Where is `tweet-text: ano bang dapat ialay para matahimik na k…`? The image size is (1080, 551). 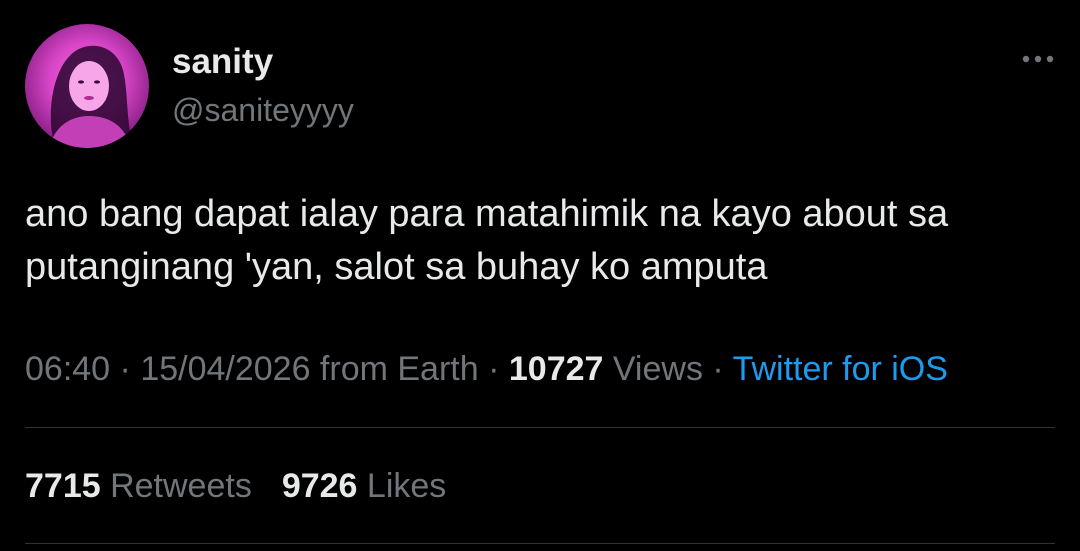
tweet-text: ano bang dapat ialay para matahimik na k… is located at coordinates (487, 240).